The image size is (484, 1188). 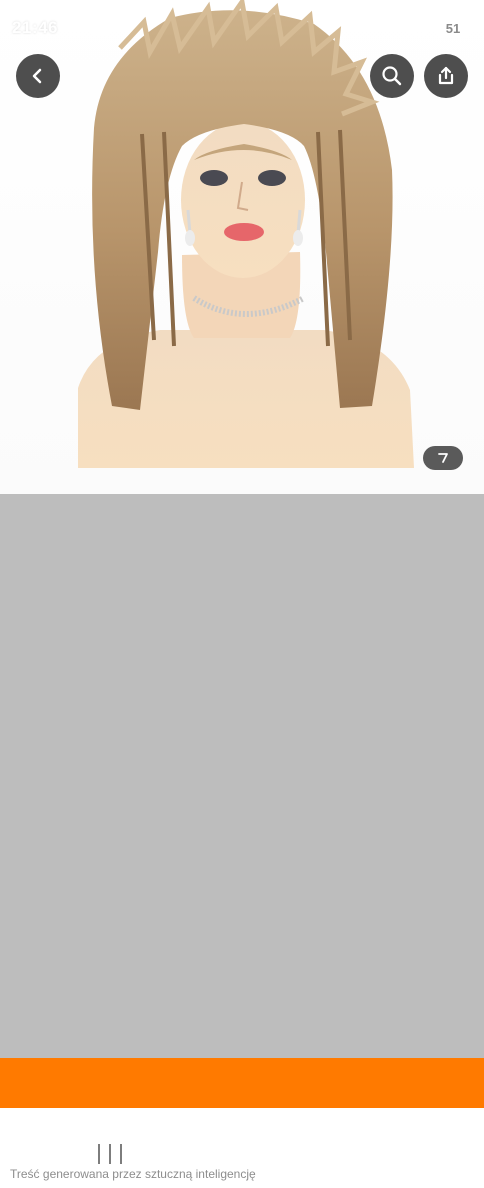 I want to click on gallery-count-icon, so click(x=443, y=458).